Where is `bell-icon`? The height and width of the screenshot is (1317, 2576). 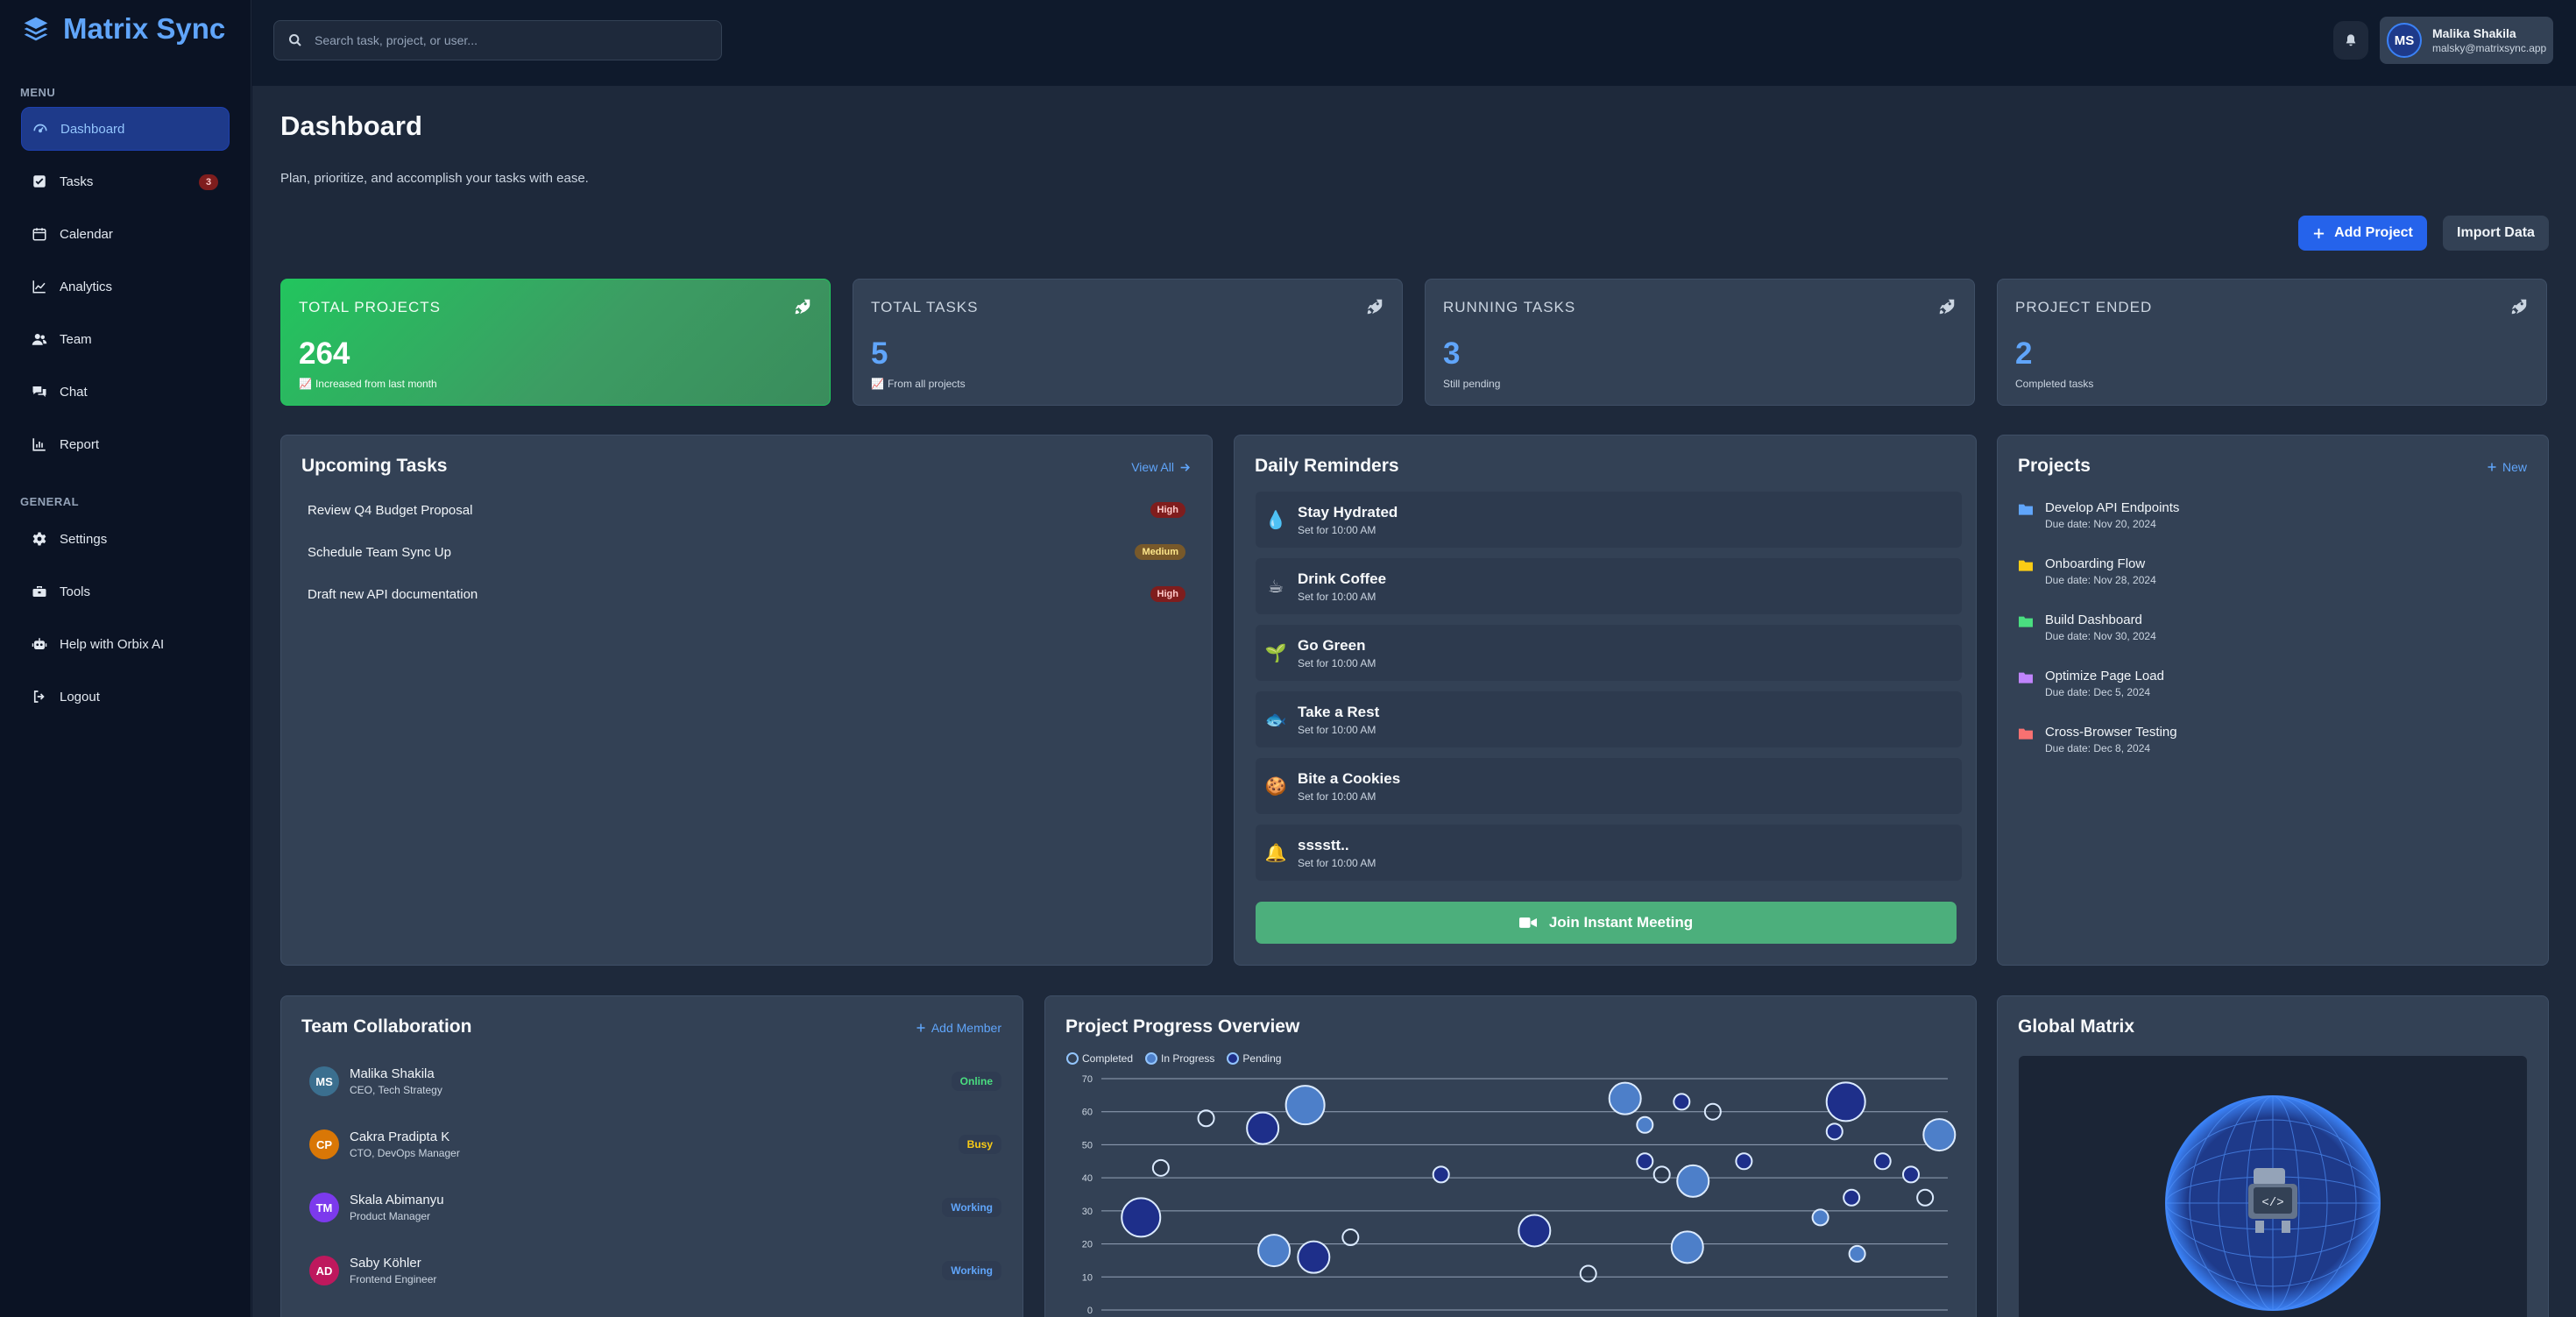 bell-icon is located at coordinates (2351, 40).